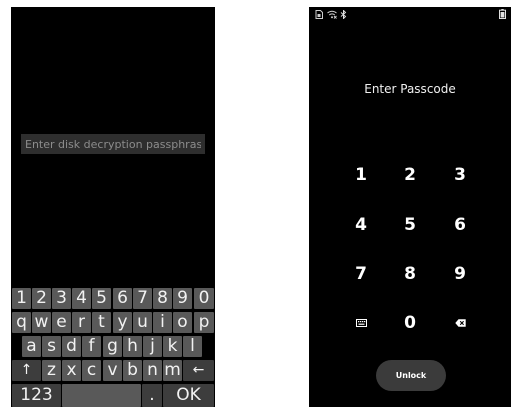  Describe the element at coordinates (132, 346) in the screenshot. I see `key-h: h` at that location.